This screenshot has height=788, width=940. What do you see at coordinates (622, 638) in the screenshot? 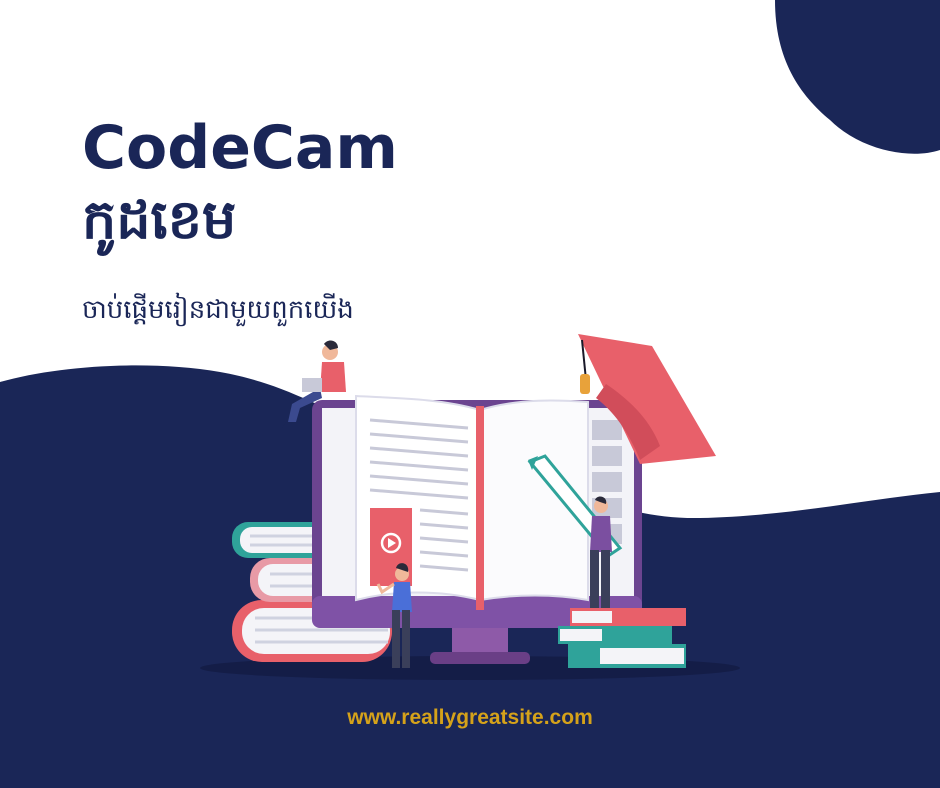
I see `book-stack-right-icon` at bounding box center [622, 638].